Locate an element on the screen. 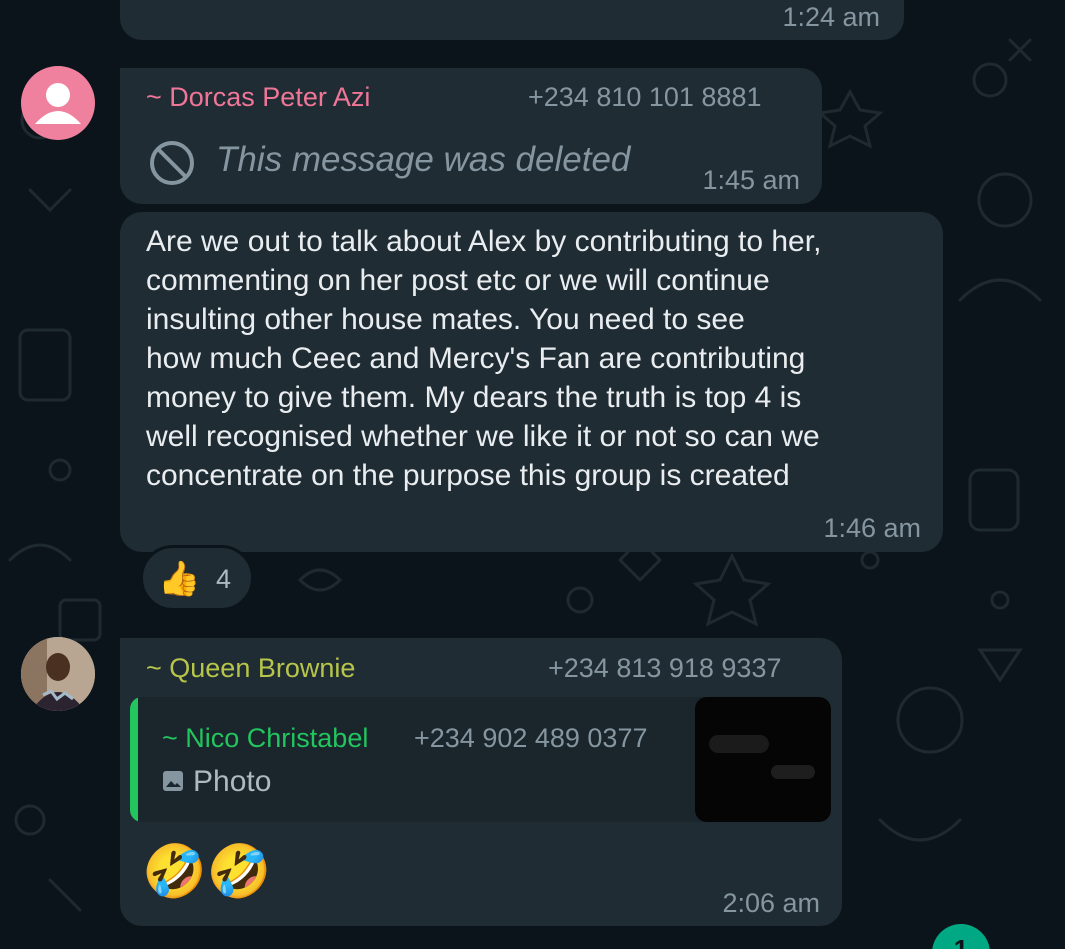 This screenshot has height=949, width=1065. sender-phone: +234 810 101 8881 is located at coordinates (645, 97).